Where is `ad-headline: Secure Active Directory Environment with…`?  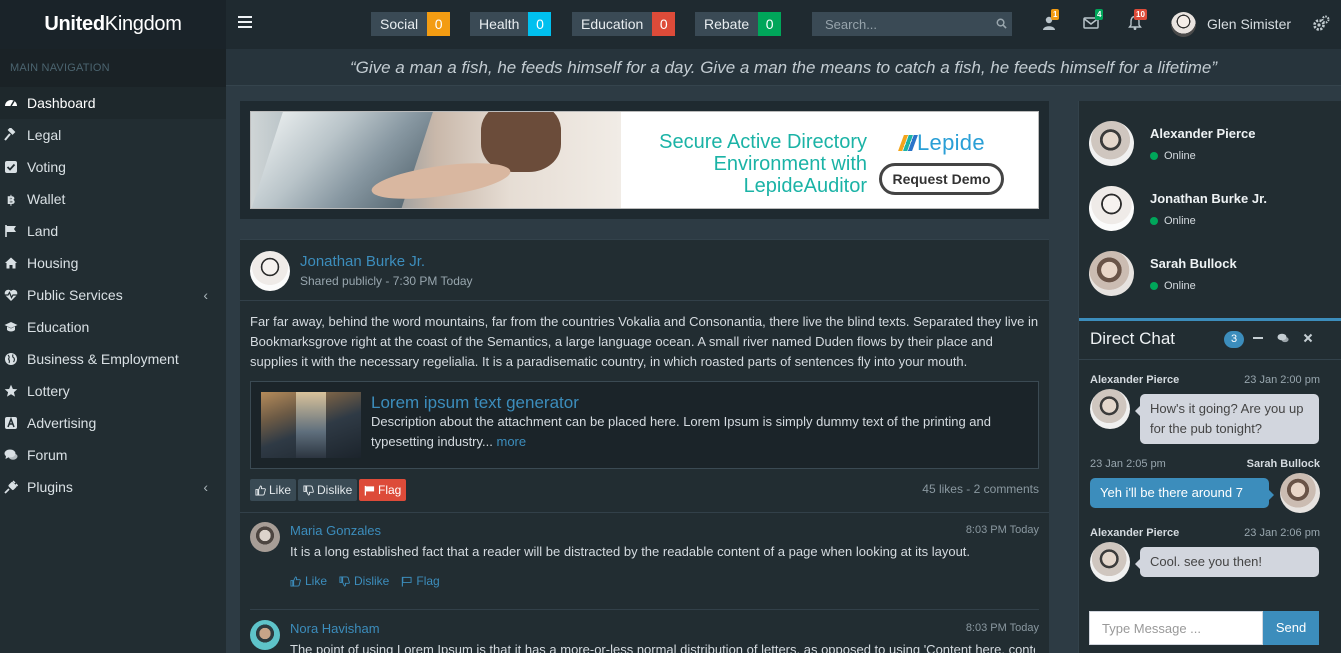 ad-headline: Secure Active Directory Environment with… is located at coordinates (763, 164).